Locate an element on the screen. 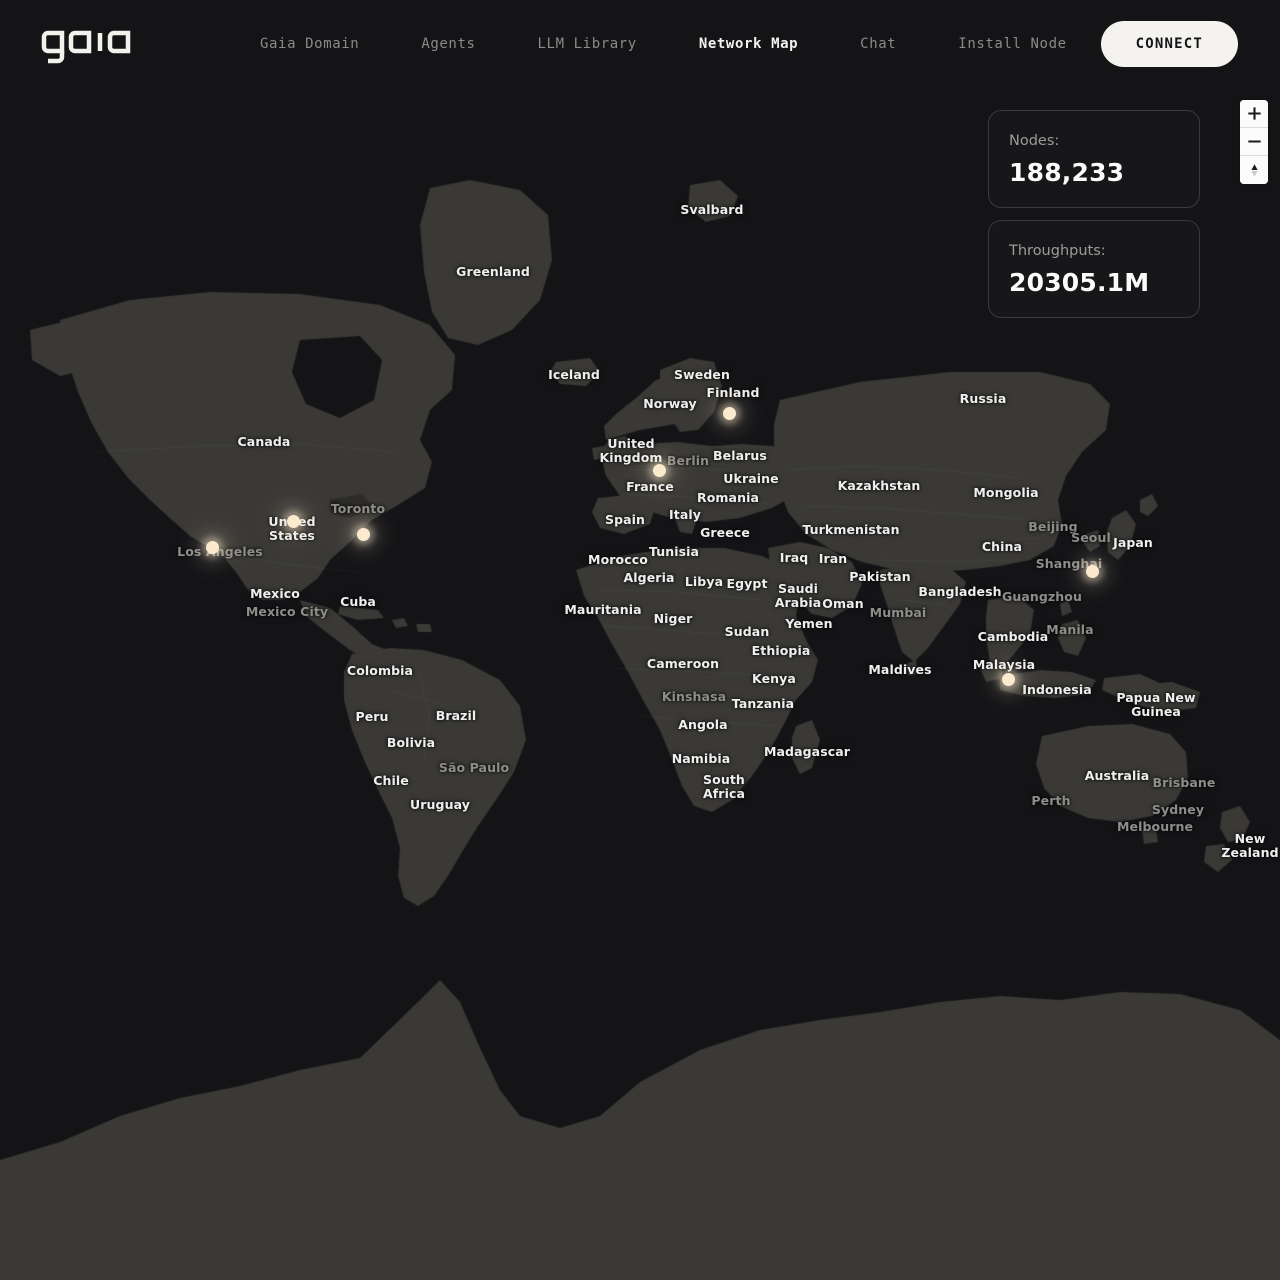 This screenshot has height=1280, width=1280. nav-item-network-map: Network Map is located at coordinates (748, 44).